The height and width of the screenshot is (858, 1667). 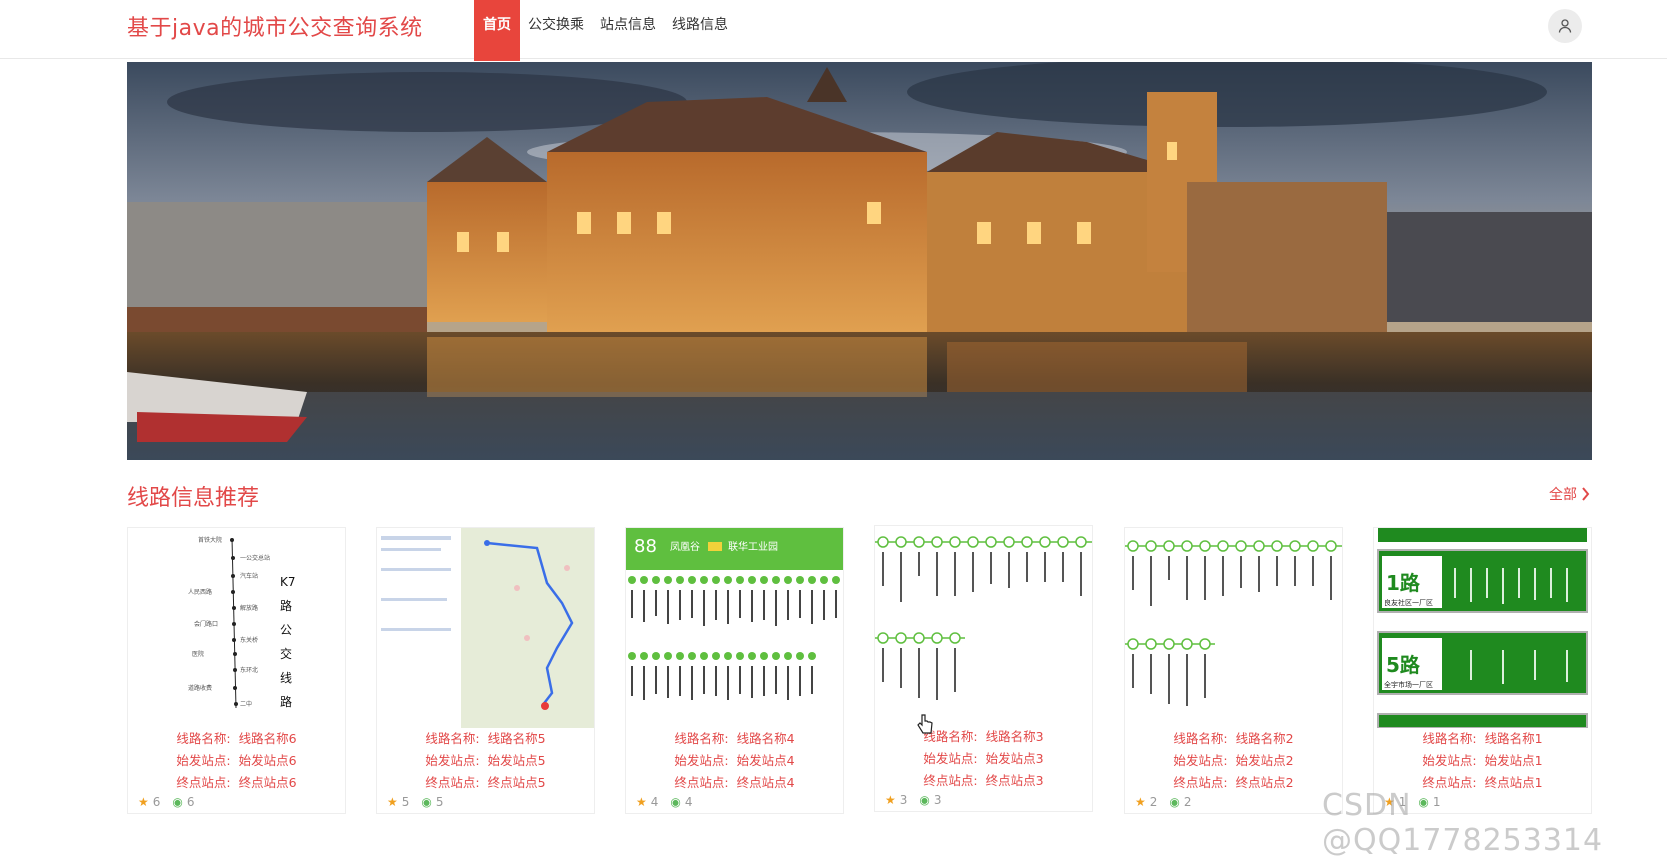 What do you see at coordinates (249, 640) in the screenshot?
I see `svg-text: 东关桥` at bounding box center [249, 640].